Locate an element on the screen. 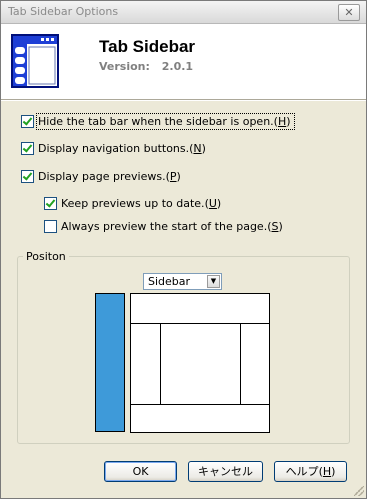 The width and height of the screenshot is (367, 499). page-previews-label: Display page previews.(P) is located at coordinates (109, 176).